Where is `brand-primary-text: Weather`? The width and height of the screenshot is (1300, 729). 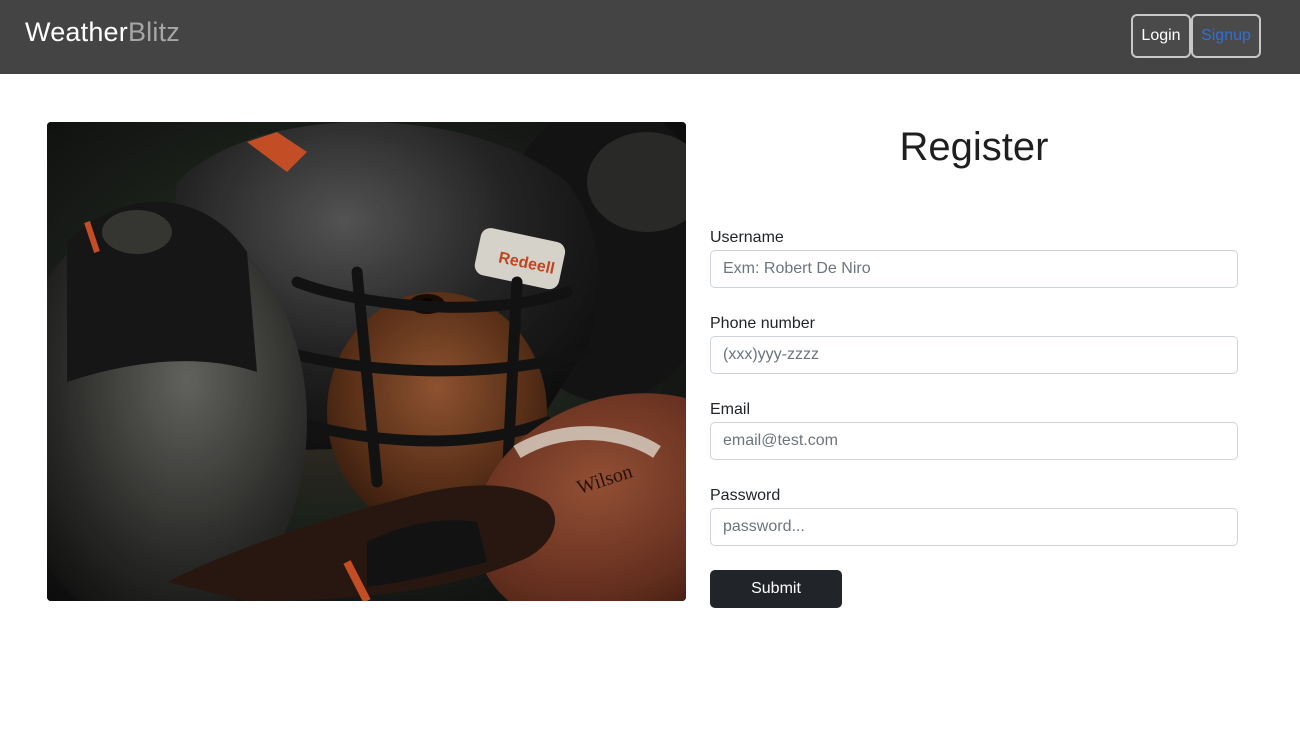 brand-primary-text: Weather is located at coordinates (76, 32).